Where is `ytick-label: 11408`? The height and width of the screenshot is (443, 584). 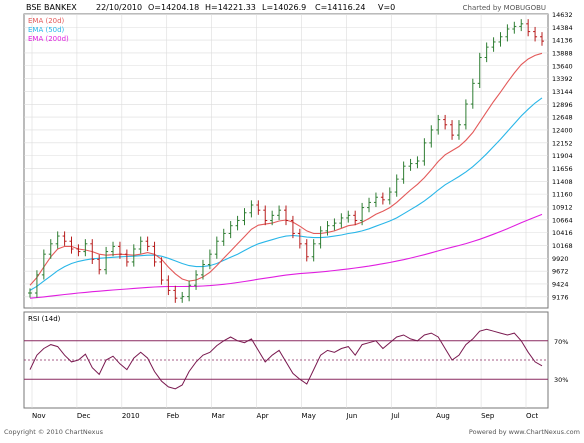
ytick-label: 11408 is located at coordinates (562, 182).